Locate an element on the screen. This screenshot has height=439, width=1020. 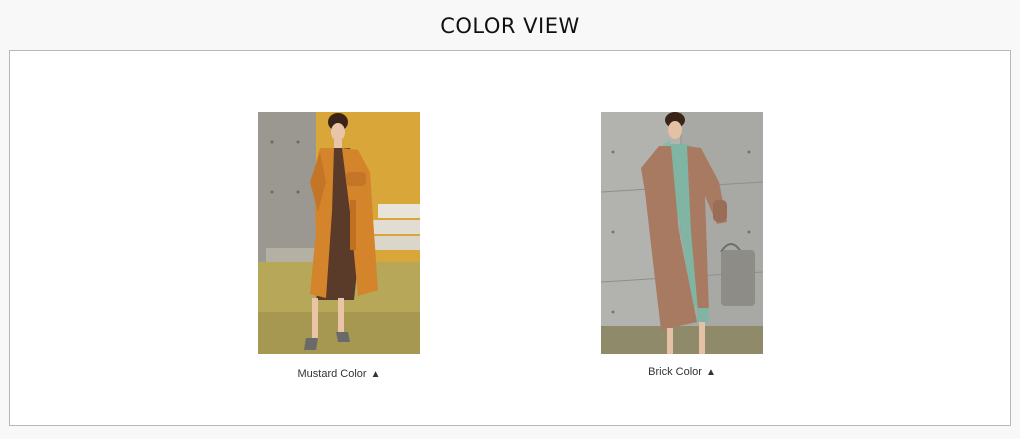
product-link-brick: Brick Color ▲ is located at coordinates (682, 372).